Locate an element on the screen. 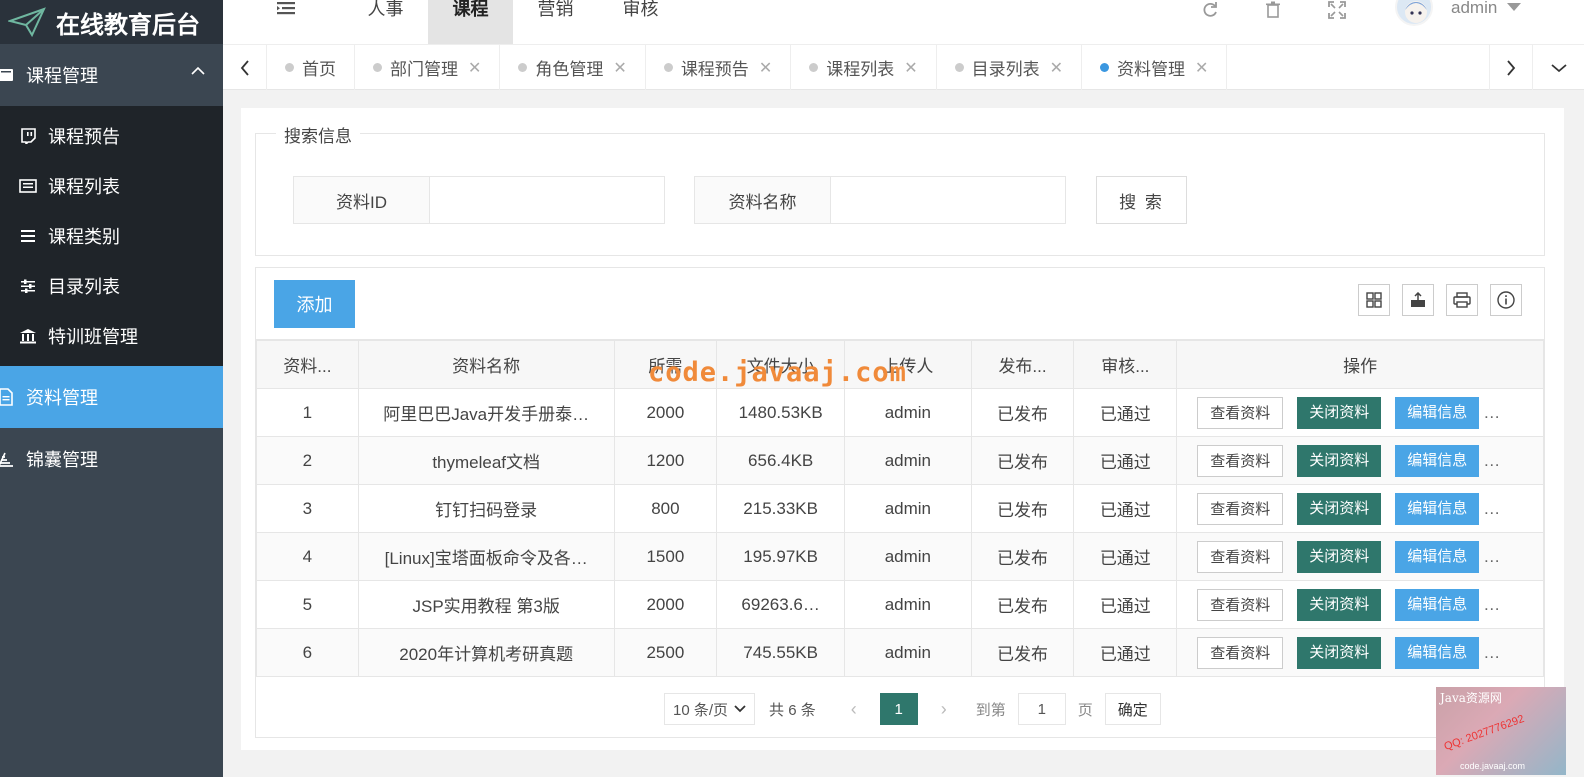 This screenshot has height=777, width=1584. sidebar-item-material-management: 资料管理 is located at coordinates (111, 397).